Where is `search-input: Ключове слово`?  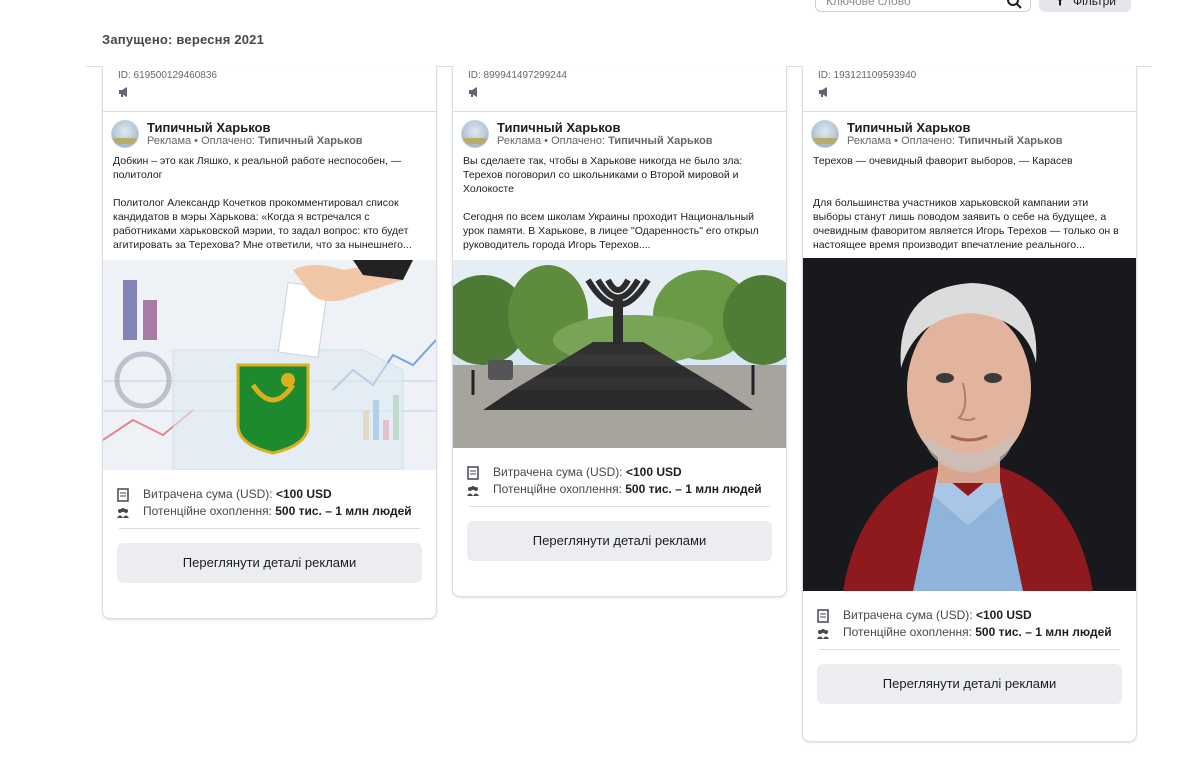 search-input: Ключове слово is located at coordinates (923, 6).